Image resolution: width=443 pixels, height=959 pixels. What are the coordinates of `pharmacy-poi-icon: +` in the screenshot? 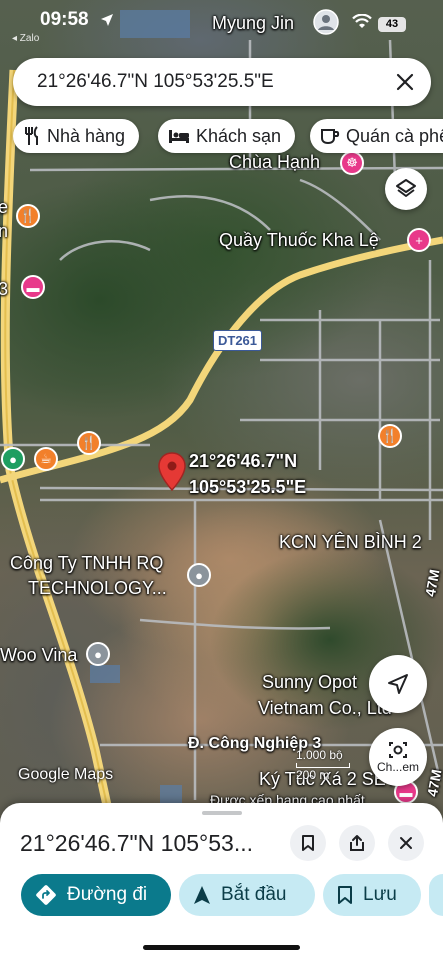 It's located at (419, 240).